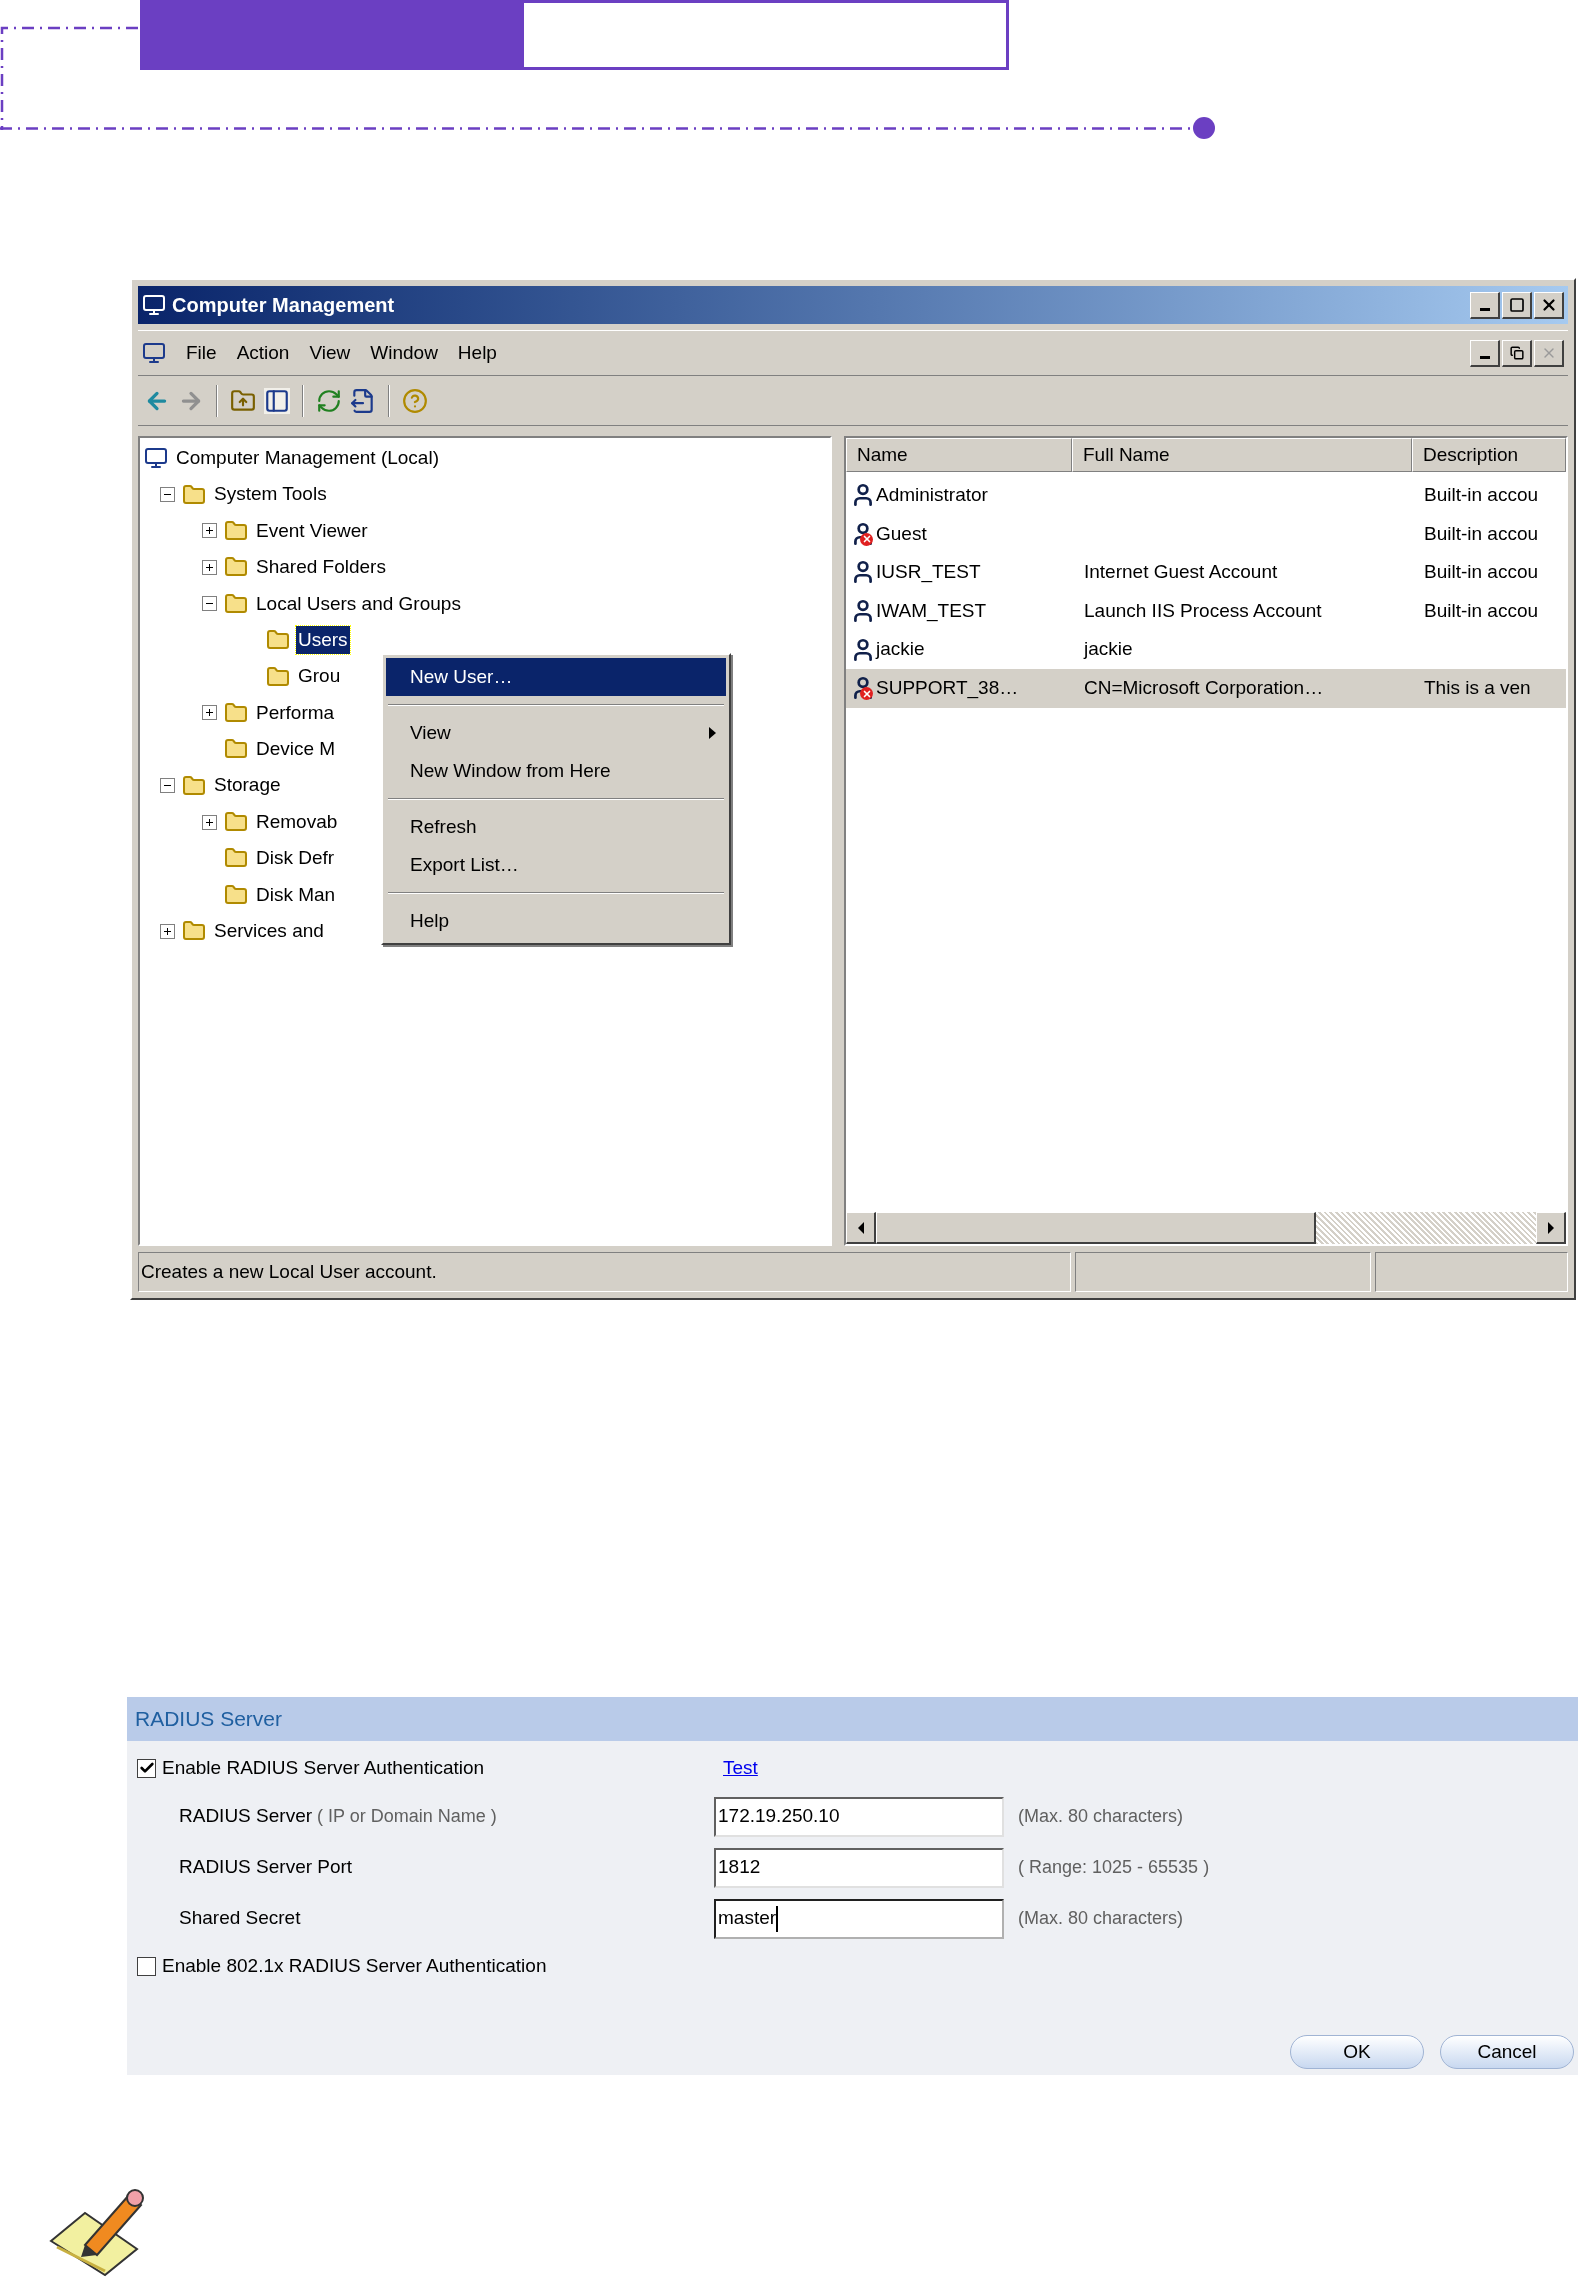 The image size is (1578, 2285). What do you see at coordinates (712, 733) in the screenshot?
I see `submenu-arrow-icon` at bounding box center [712, 733].